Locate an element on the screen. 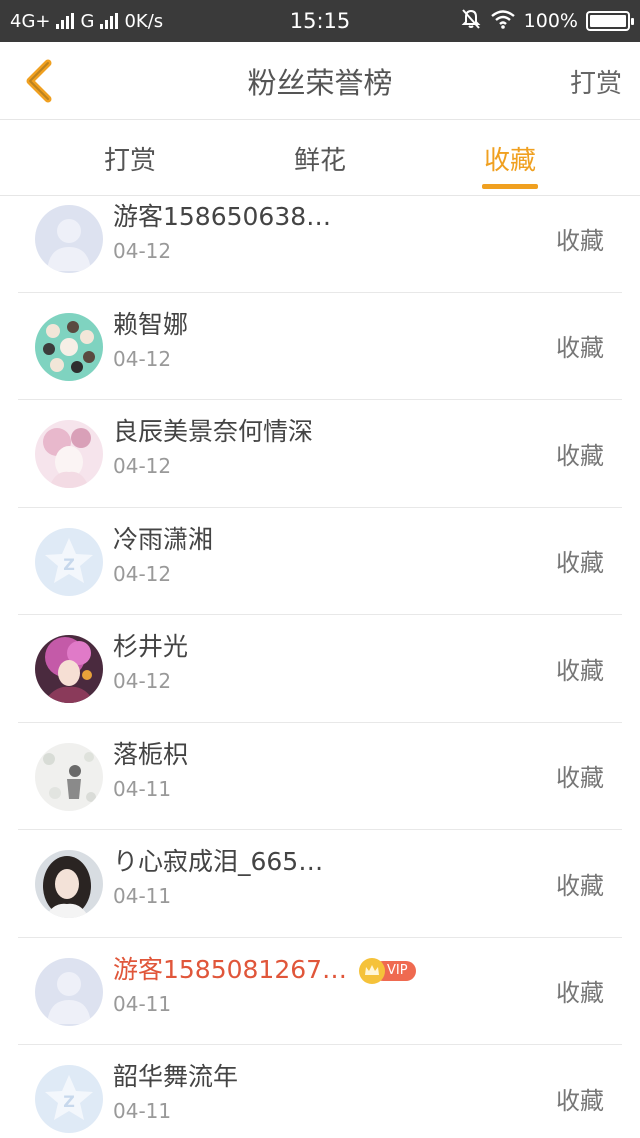 Image resolution: width=640 pixels, height=1138 pixels. battery-icon is located at coordinates (610, 21).